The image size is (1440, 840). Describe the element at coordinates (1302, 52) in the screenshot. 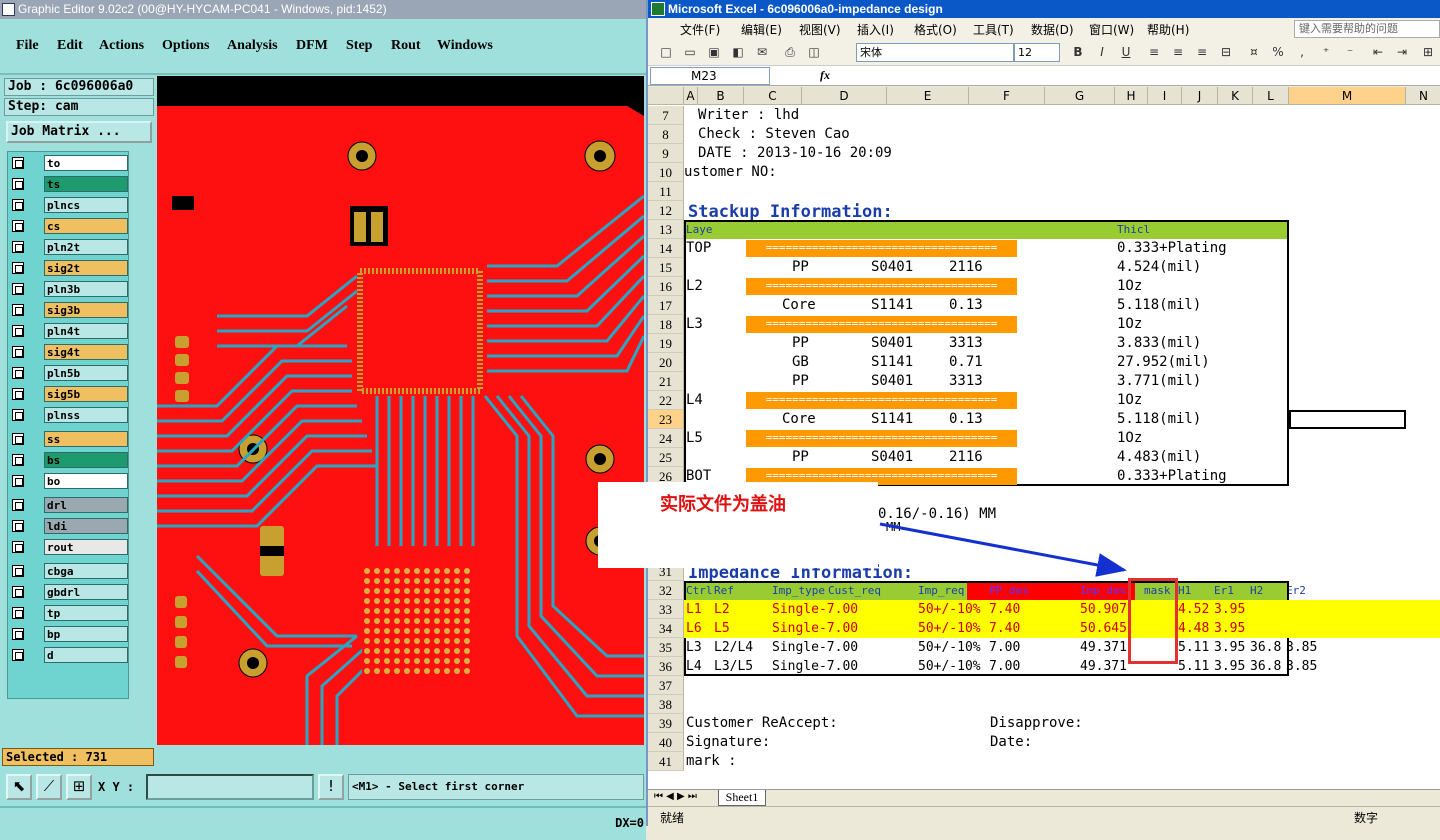

I see `comma-icon: ,` at that location.